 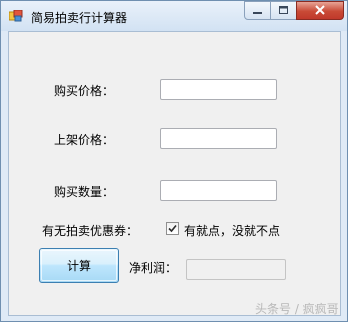 I want to click on close-icon, so click(x=320, y=10).